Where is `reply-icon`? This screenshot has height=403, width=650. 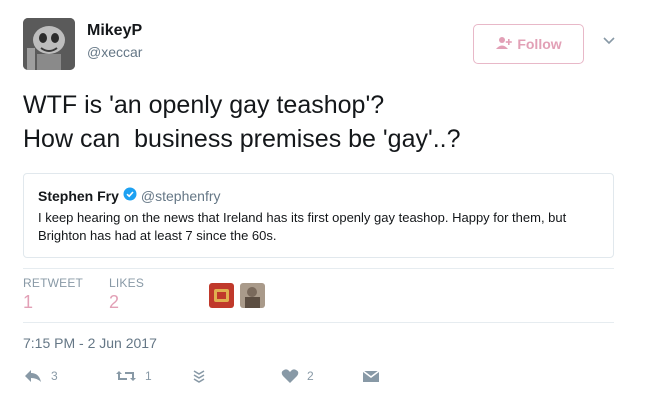 reply-icon is located at coordinates (33, 376).